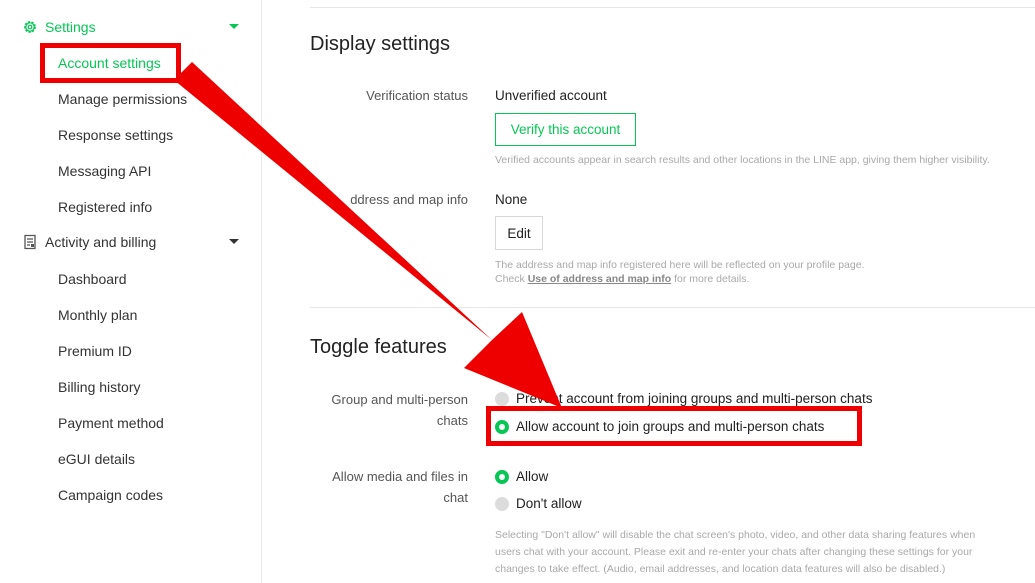 The image size is (1035, 583). Describe the element at coordinates (97, 315) in the screenshot. I see `sidebar-item-monthly-plan: Monthly plan` at that location.